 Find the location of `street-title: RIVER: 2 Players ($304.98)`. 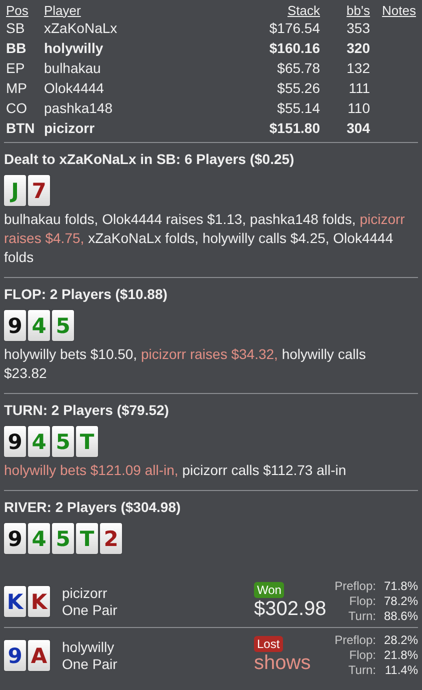

street-title: RIVER: 2 Players ($304.98) is located at coordinates (93, 507).